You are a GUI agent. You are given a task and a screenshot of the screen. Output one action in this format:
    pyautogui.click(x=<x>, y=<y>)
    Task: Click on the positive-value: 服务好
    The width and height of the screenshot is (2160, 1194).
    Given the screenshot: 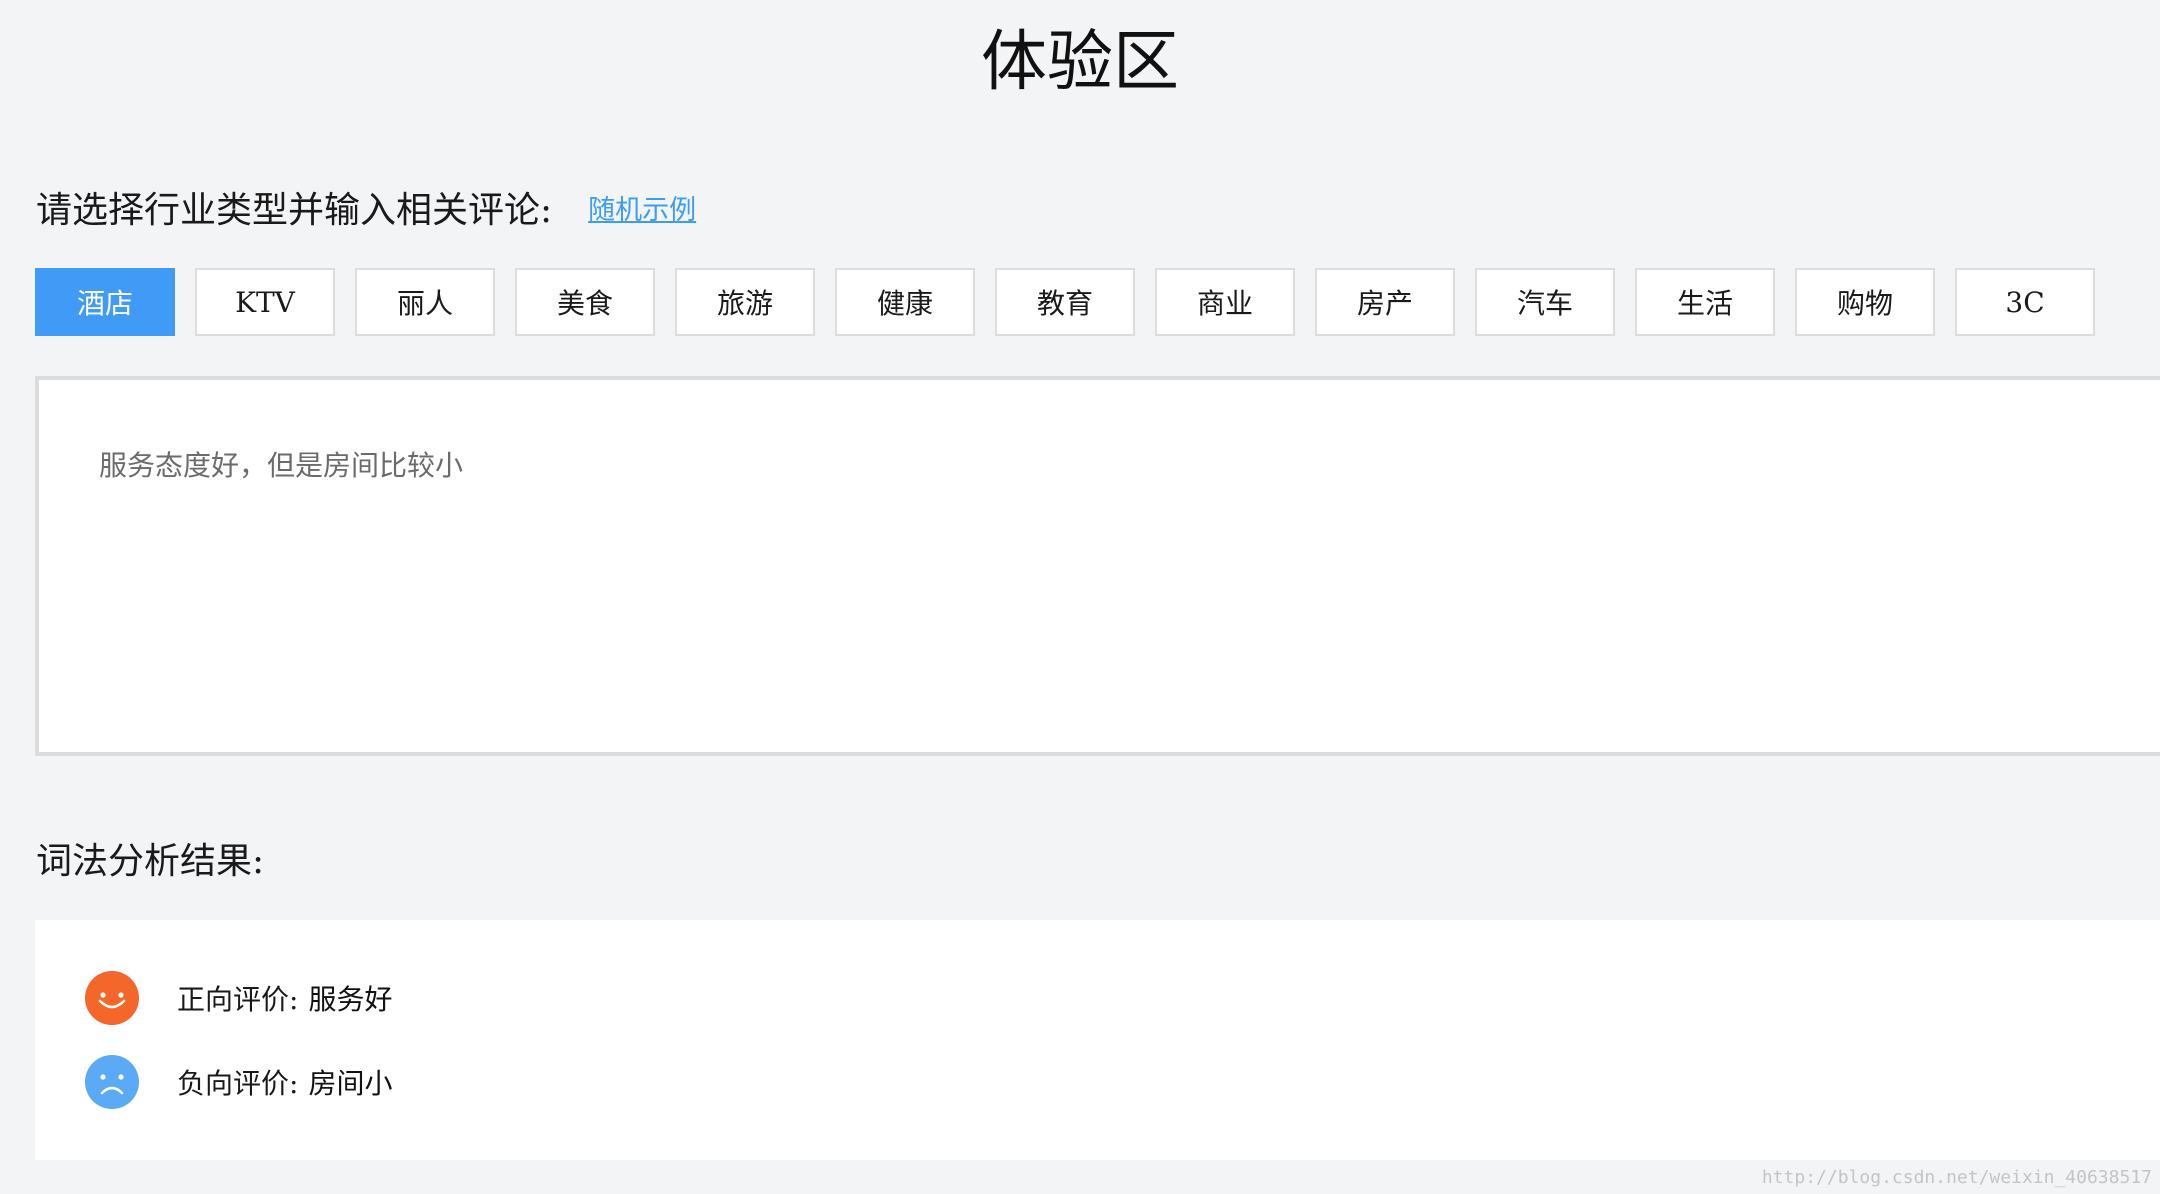 What is the action you would take?
    pyautogui.click(x=350, y=999)
    